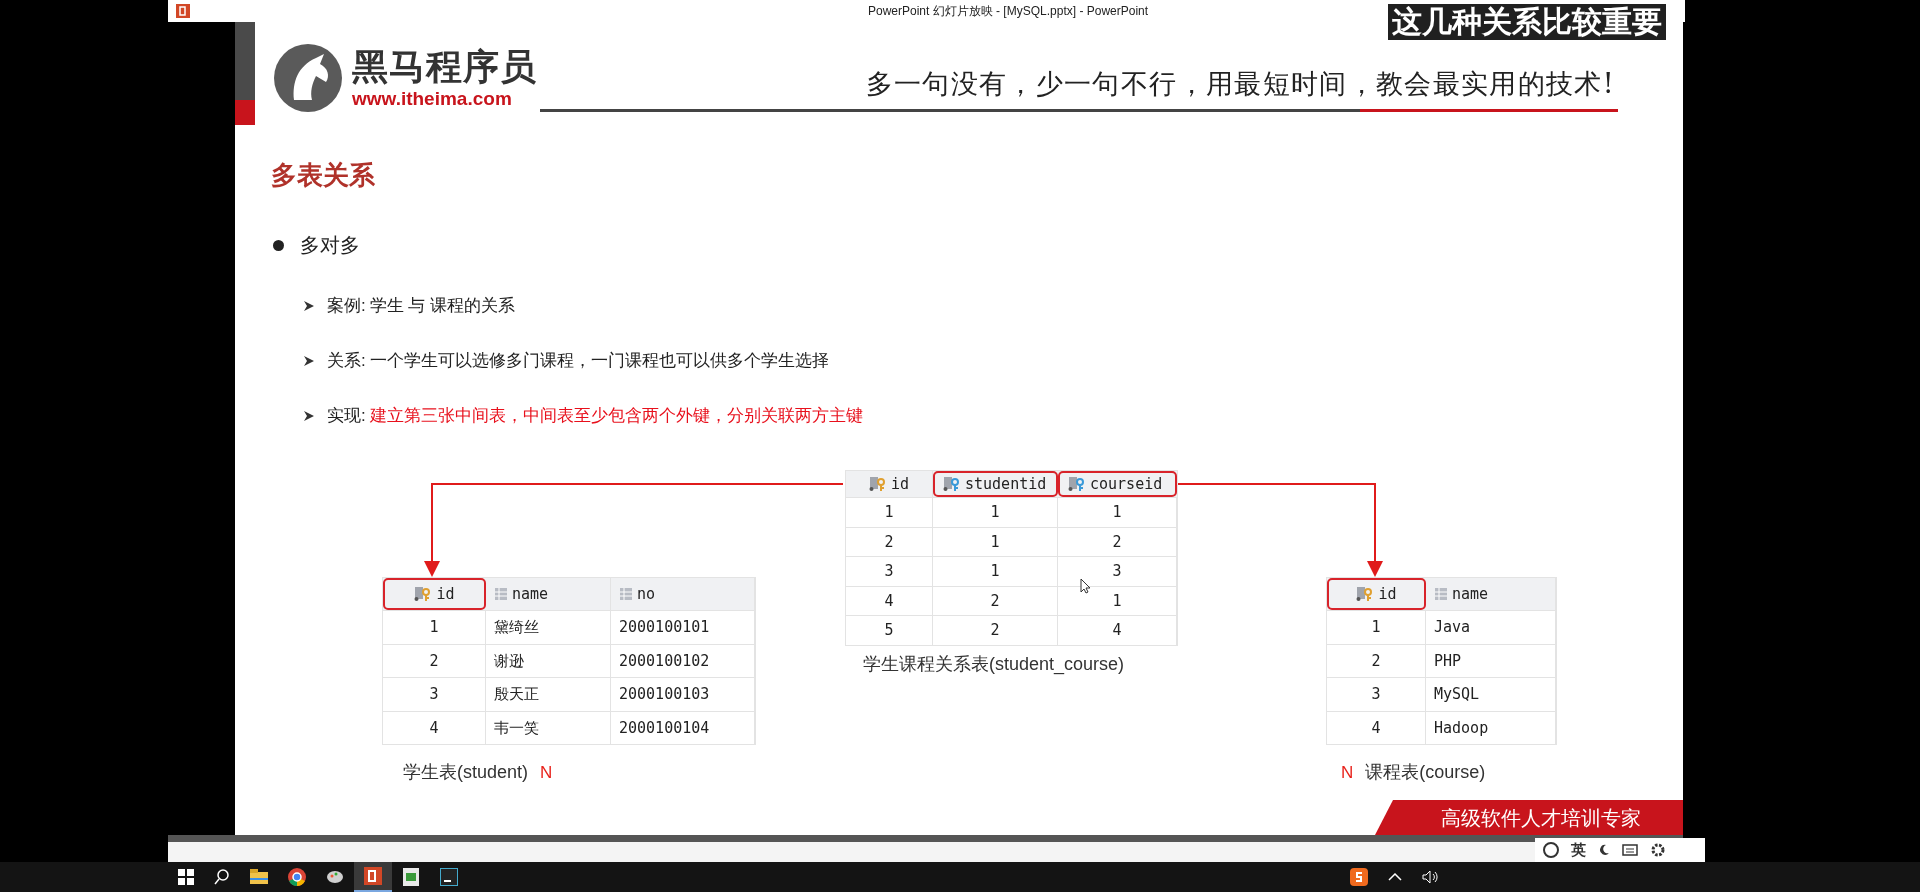 This screenshot has height=892, width=1920. Describe the element at coordinates (1491, 627) in the screenshot. I see `table-cell: Java` at that location.